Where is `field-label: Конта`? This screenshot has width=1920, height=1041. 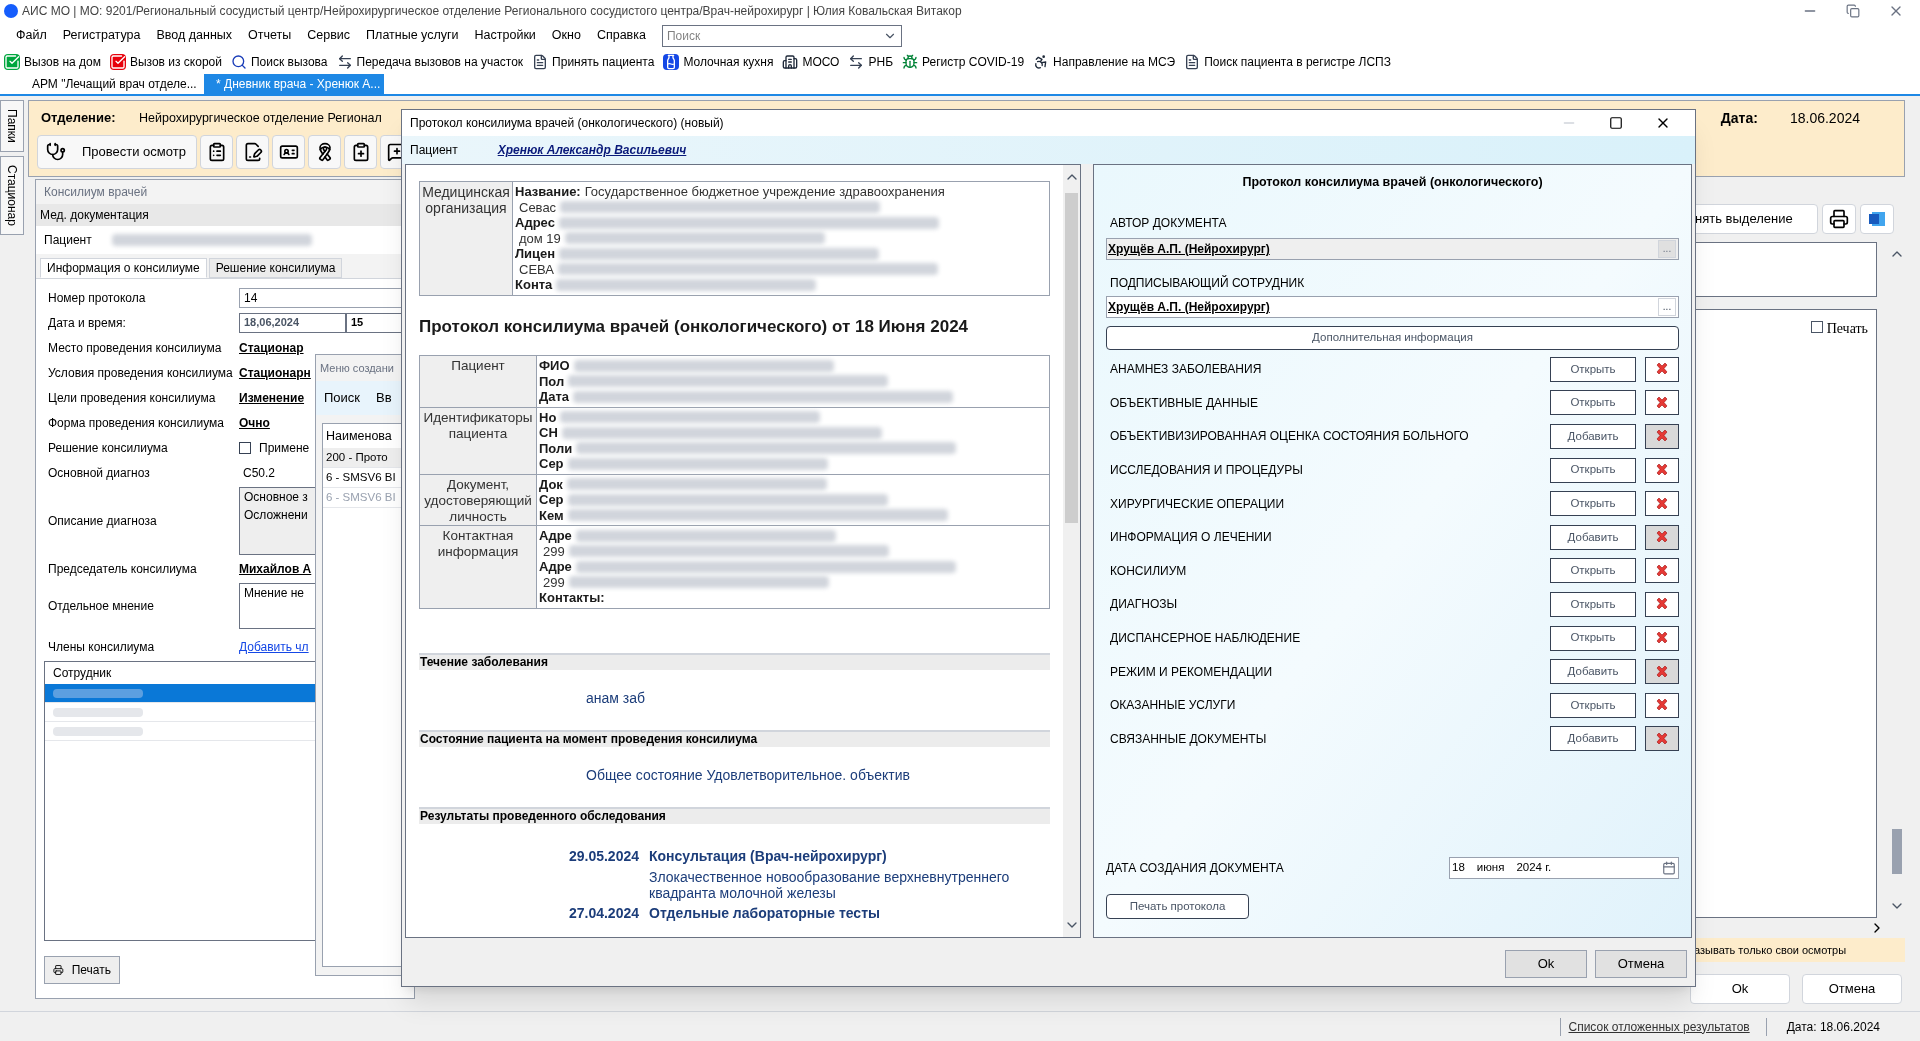
field-label: Конта is located at coordinates (534, 285).